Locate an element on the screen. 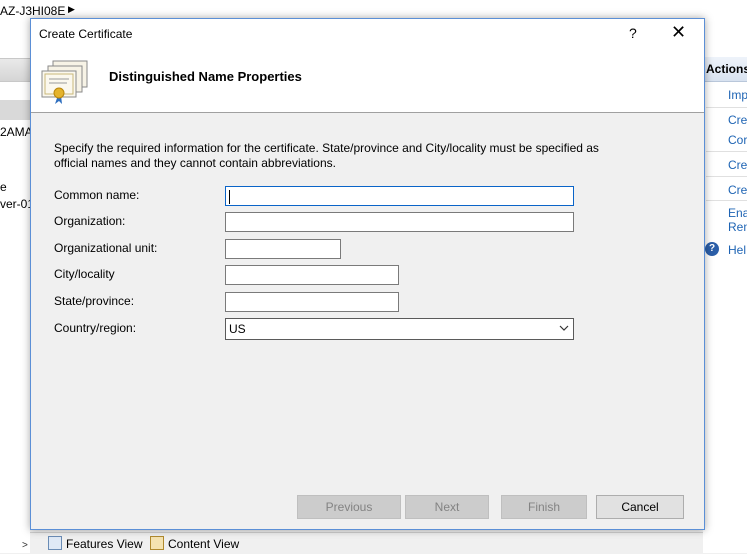  help-button: ? is located at coordinates (633, 33).